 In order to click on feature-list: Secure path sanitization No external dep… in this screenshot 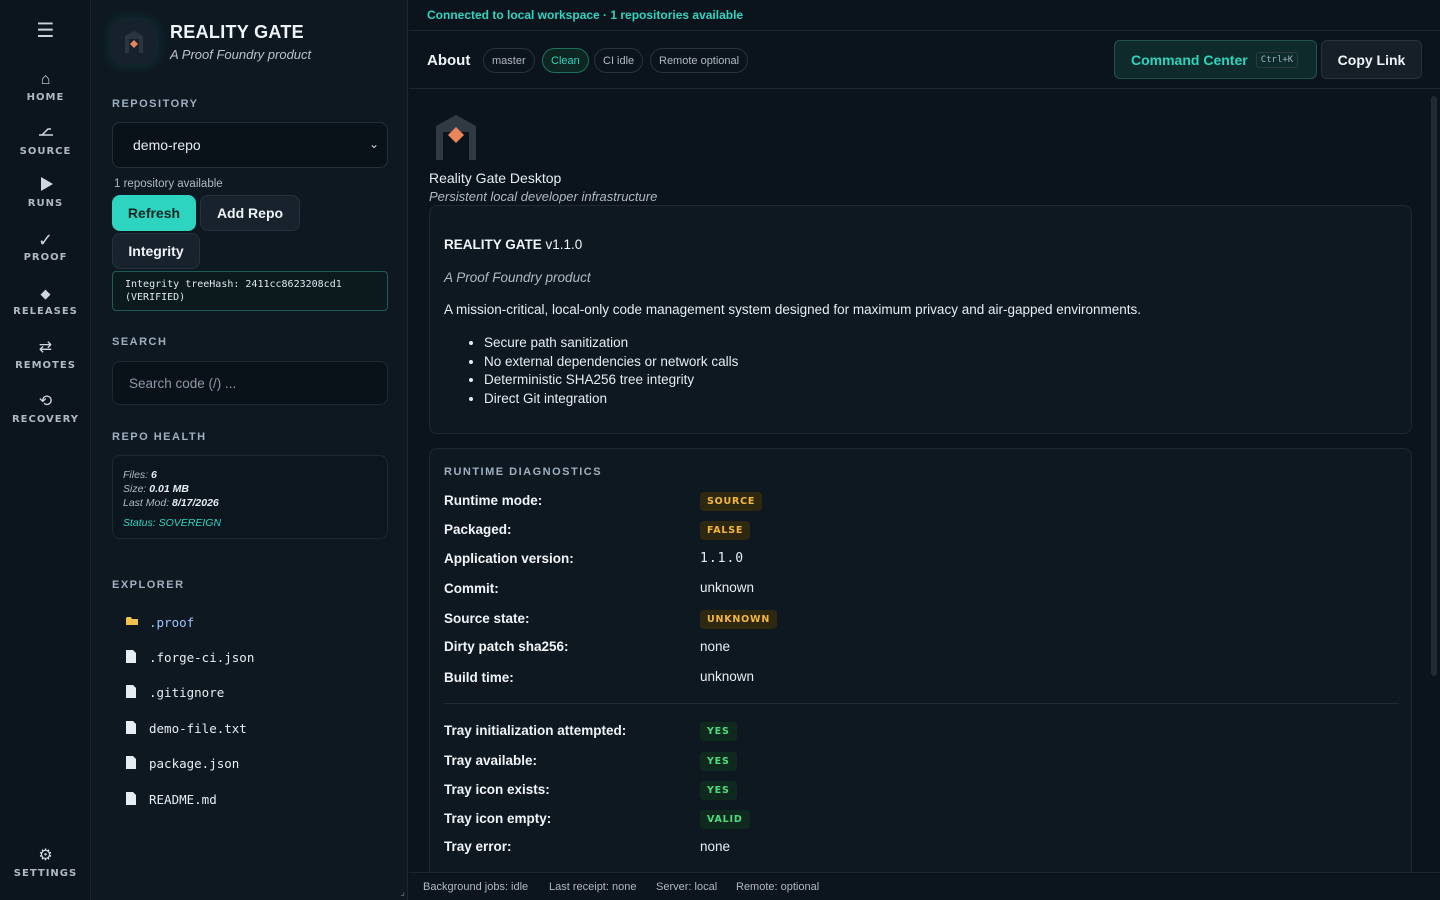, I will do `click(611, 371)`.